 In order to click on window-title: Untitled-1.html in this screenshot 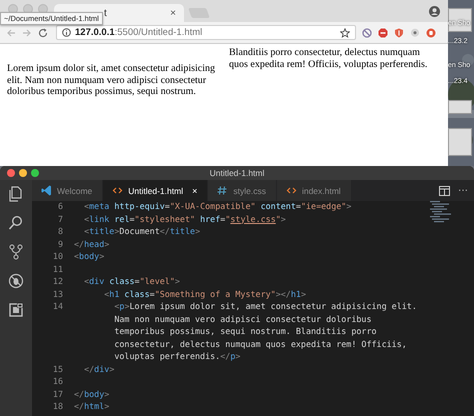, I will do `click(237, 173)`.